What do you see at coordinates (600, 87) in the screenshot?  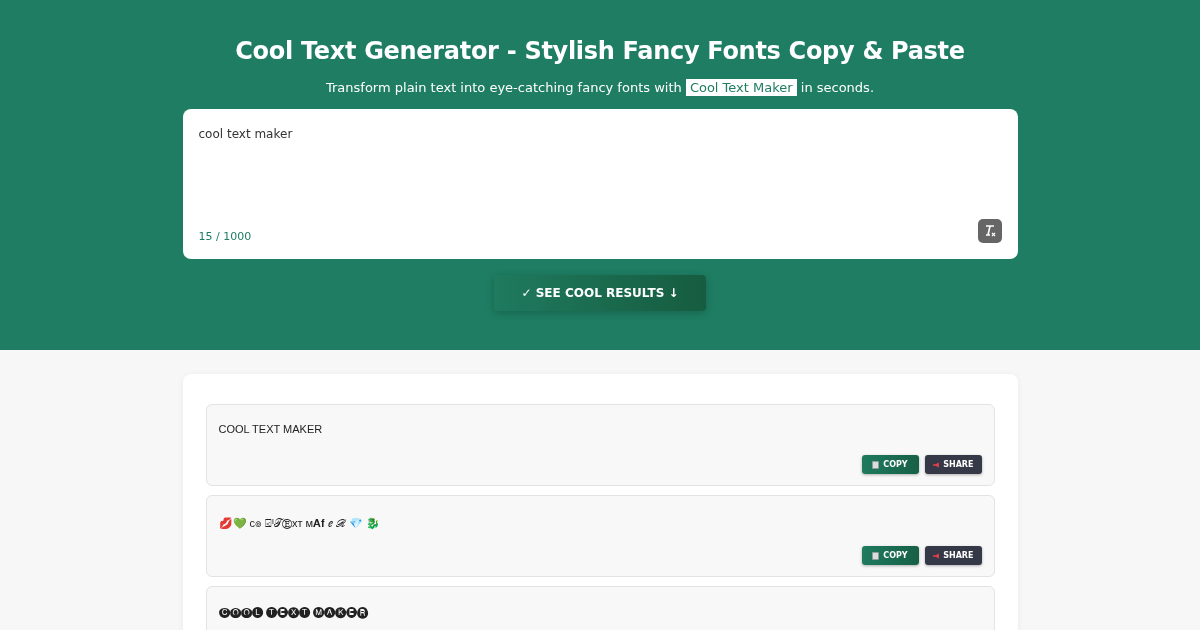 I see `subtitle: Transform plain text into eye-catching fancy fonts with Cool Text Maker in seconds.` at bounding box center [600, 87].